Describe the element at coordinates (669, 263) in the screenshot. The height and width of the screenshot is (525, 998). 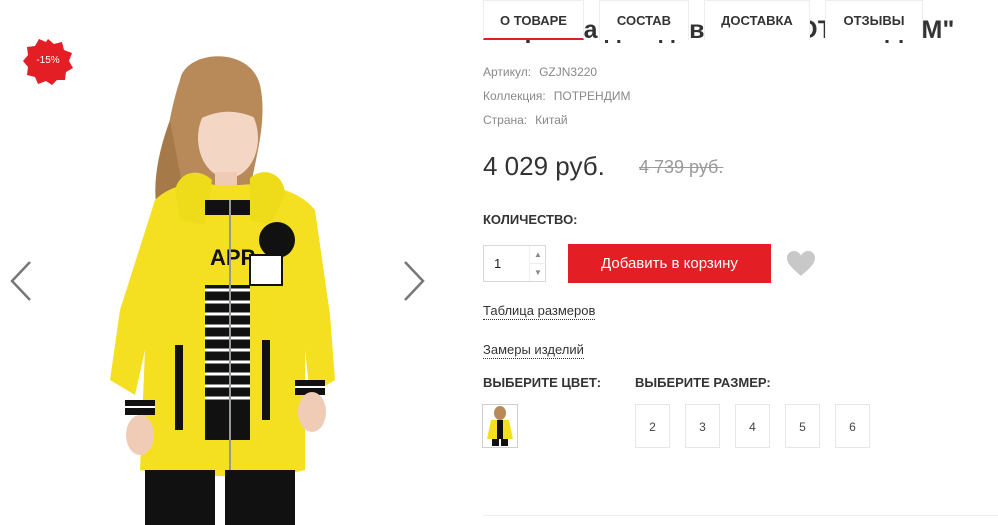
I see `add-to-cart-button: Добавить в корзину` at that location.